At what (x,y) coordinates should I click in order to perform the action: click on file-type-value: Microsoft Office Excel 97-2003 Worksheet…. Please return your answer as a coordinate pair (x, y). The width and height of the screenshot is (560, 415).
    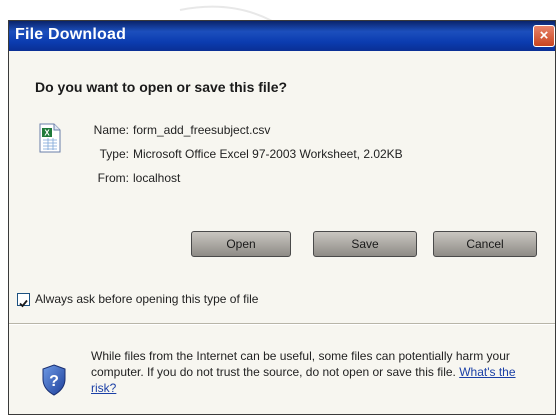
    Looking at the image, I should click on (268, 154).